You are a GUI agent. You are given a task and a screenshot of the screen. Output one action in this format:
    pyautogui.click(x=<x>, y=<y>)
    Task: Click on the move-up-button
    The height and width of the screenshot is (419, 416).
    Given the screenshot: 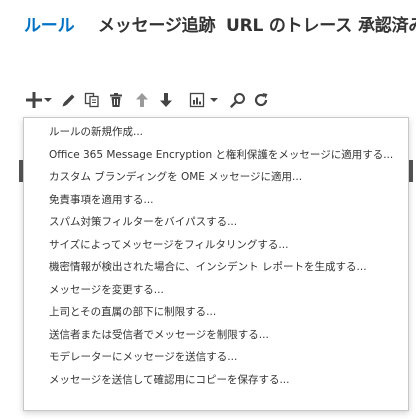 What is the action you would take?
    pyautogui.click(x=142, y=100)
    